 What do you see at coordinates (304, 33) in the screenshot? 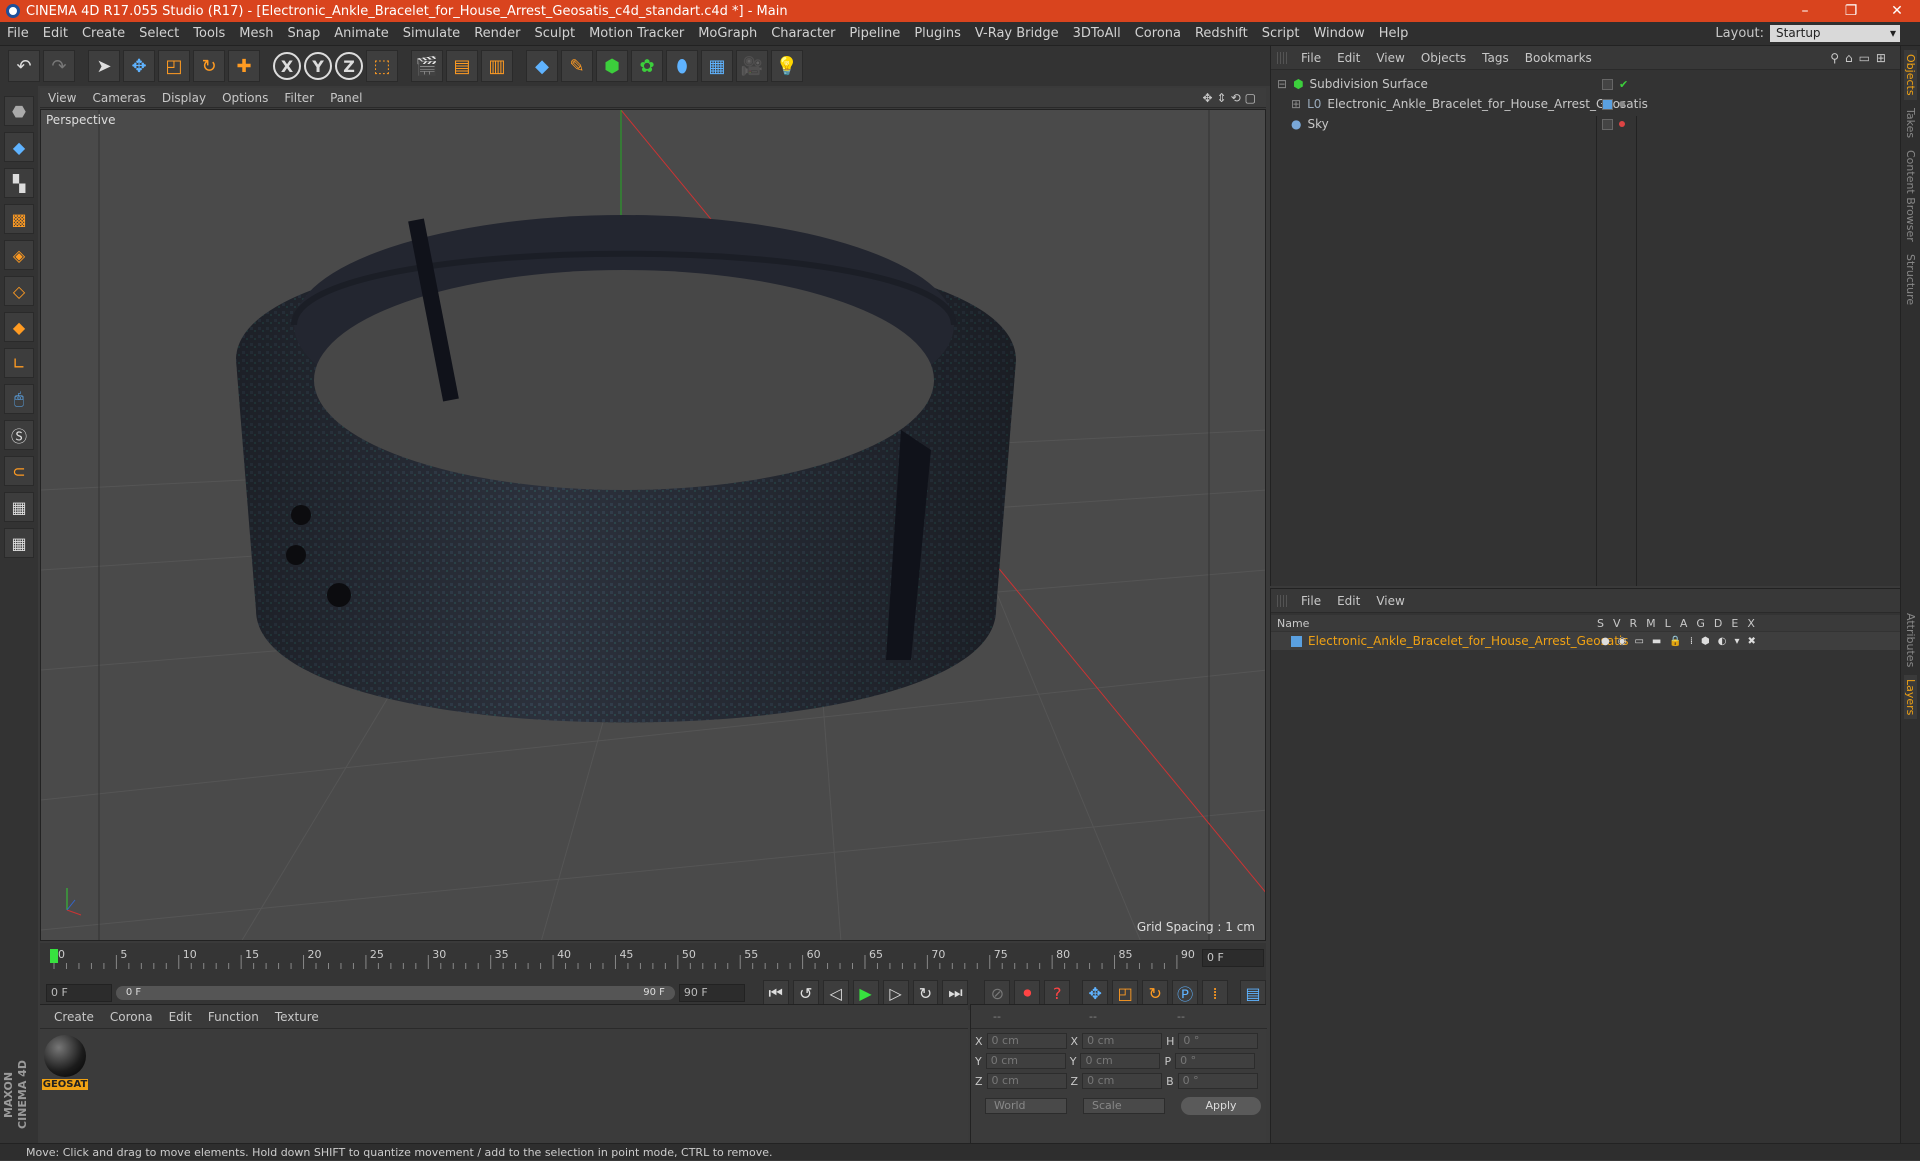
I see `menu-snap: Snap` at bounding box center [304, 33].